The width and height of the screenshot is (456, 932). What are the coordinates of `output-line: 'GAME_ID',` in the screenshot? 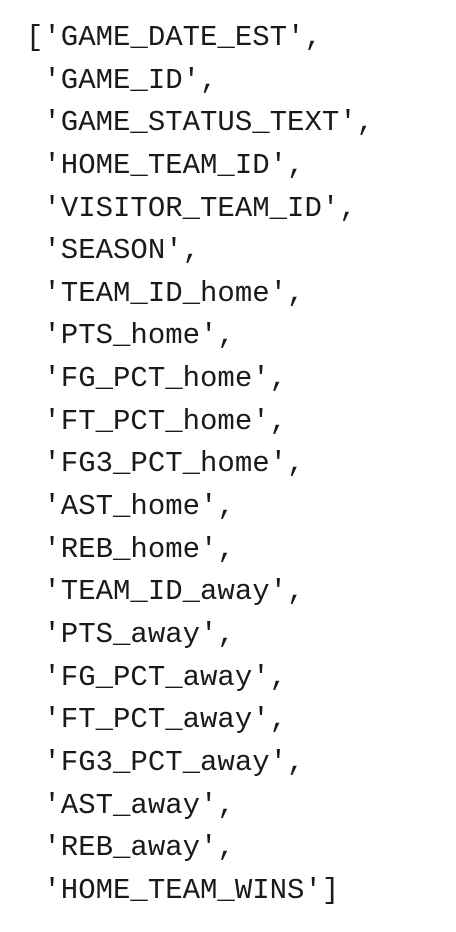 It's located at (122, 80).